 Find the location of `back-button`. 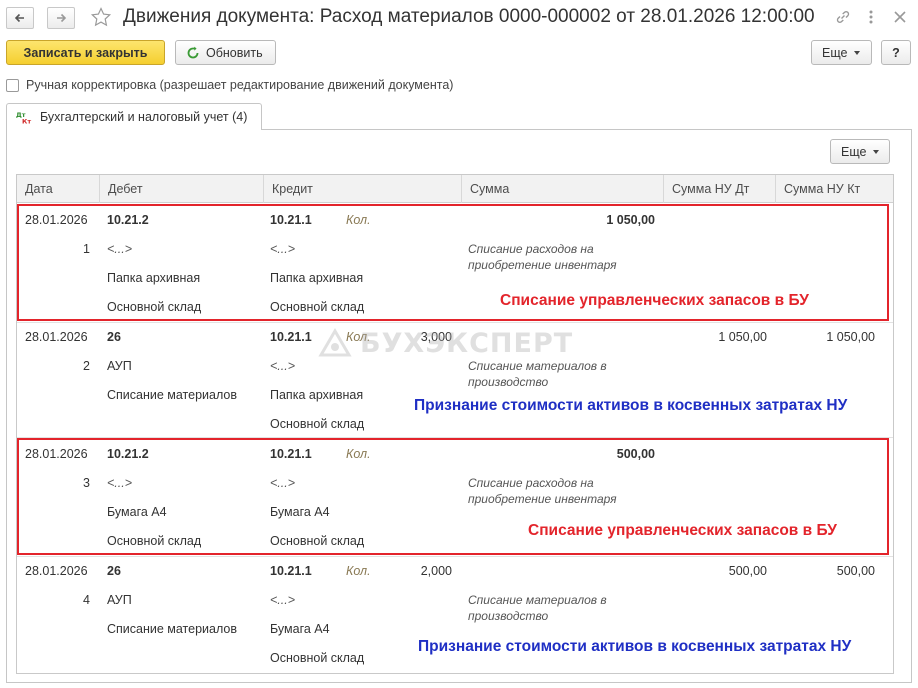

back-button is located at coordinates (20, 18).